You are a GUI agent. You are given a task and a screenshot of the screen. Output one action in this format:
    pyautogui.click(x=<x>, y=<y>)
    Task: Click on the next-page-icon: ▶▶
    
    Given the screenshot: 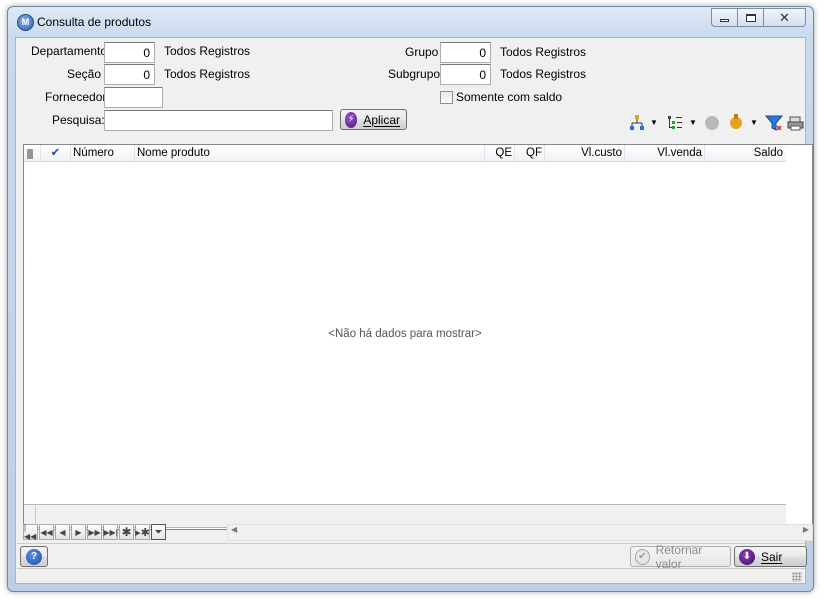 What is the action you would take?
    pyautogui.click(x=94, y=532)
    